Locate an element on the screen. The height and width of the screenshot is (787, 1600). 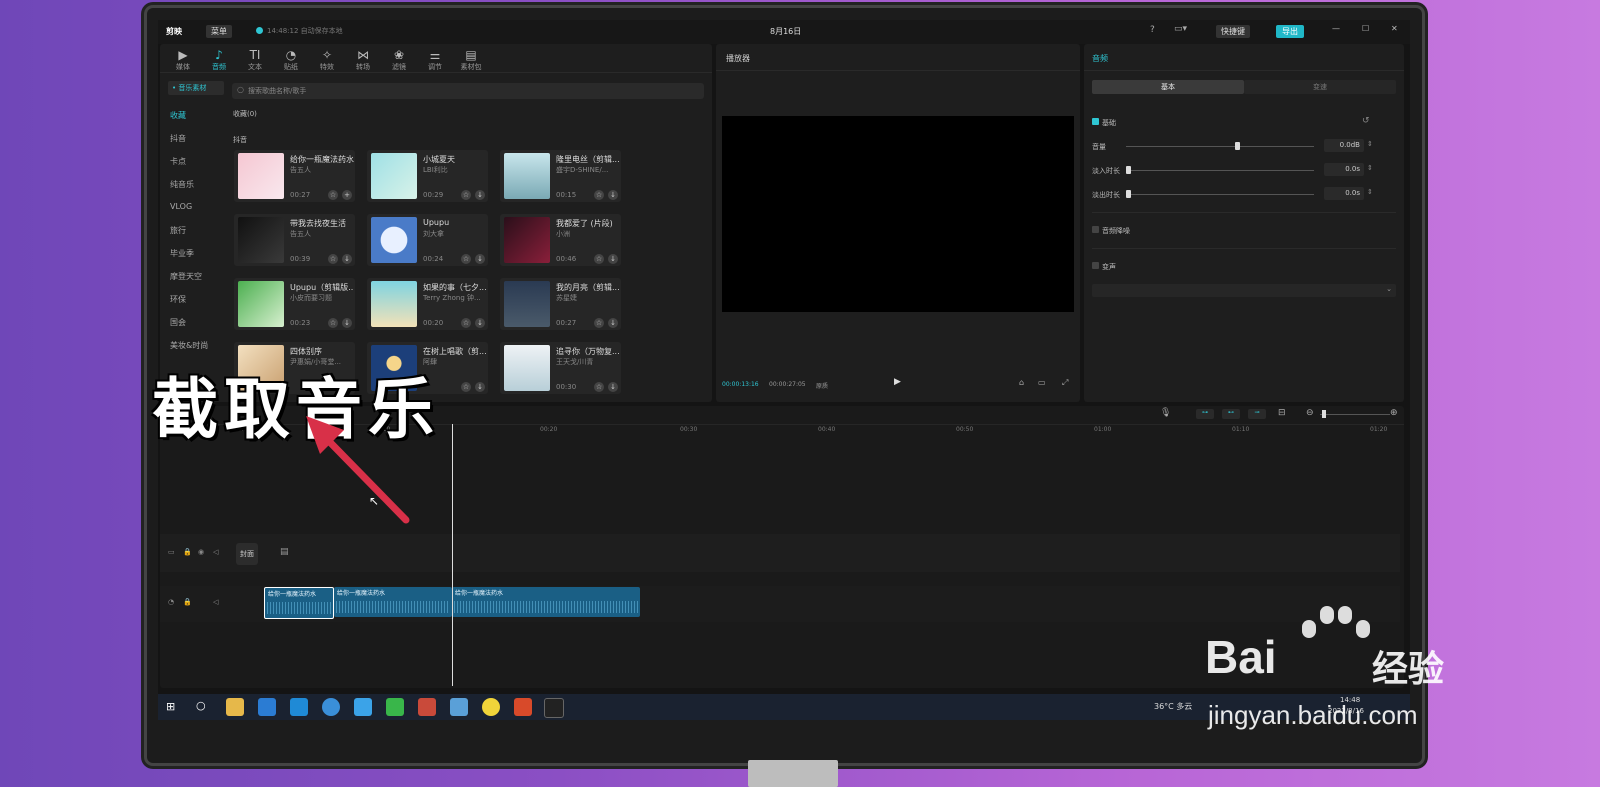
office2-icon is located at coordinates (523, 707).